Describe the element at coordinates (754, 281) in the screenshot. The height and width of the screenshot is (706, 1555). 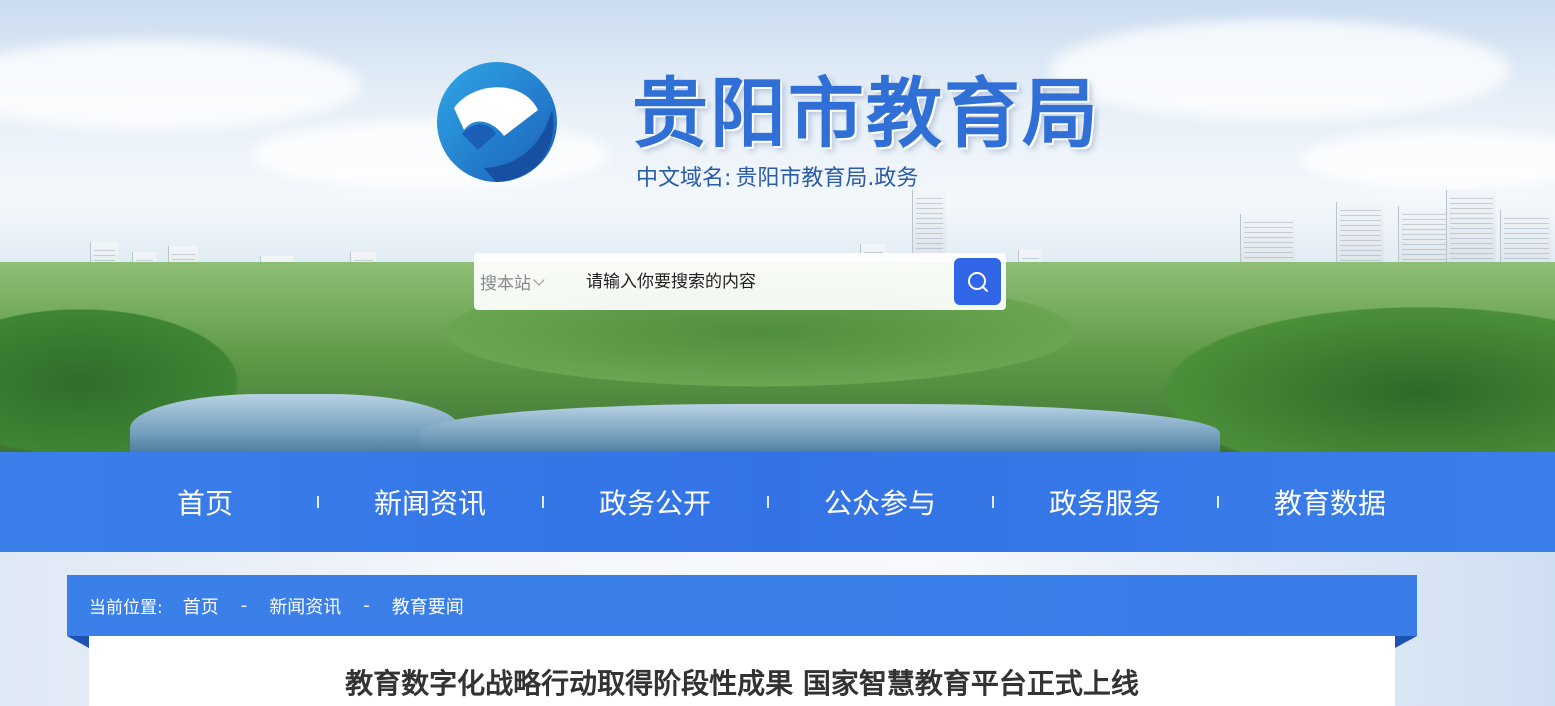
I see `search-input` at that location.